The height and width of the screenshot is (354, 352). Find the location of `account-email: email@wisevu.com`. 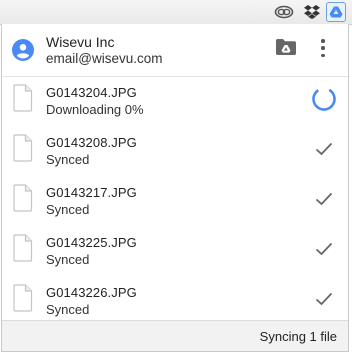

account-email: email@wisevu.com is located at coordinates (104, 58).